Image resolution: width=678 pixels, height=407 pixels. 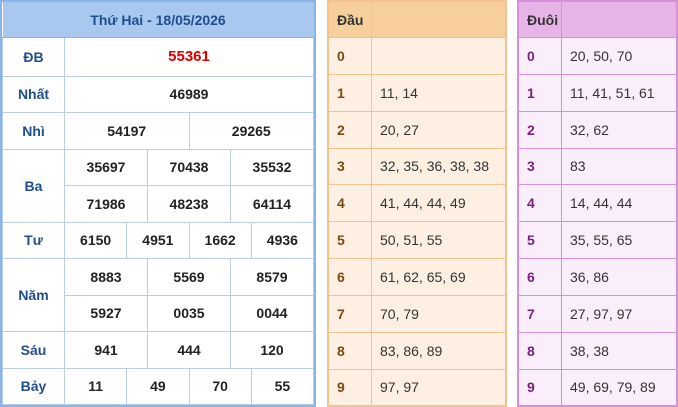 What do you see at coordinates (106, 313) in the screenshot?
I see `prize-value: 5927` at bounding box center [106, 313].